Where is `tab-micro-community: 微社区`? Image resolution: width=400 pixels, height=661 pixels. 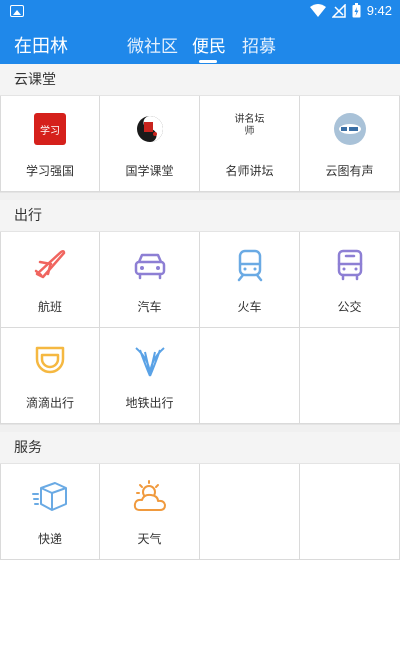
tab-micro-community: 微社区 is located at coordinates (152, 44).